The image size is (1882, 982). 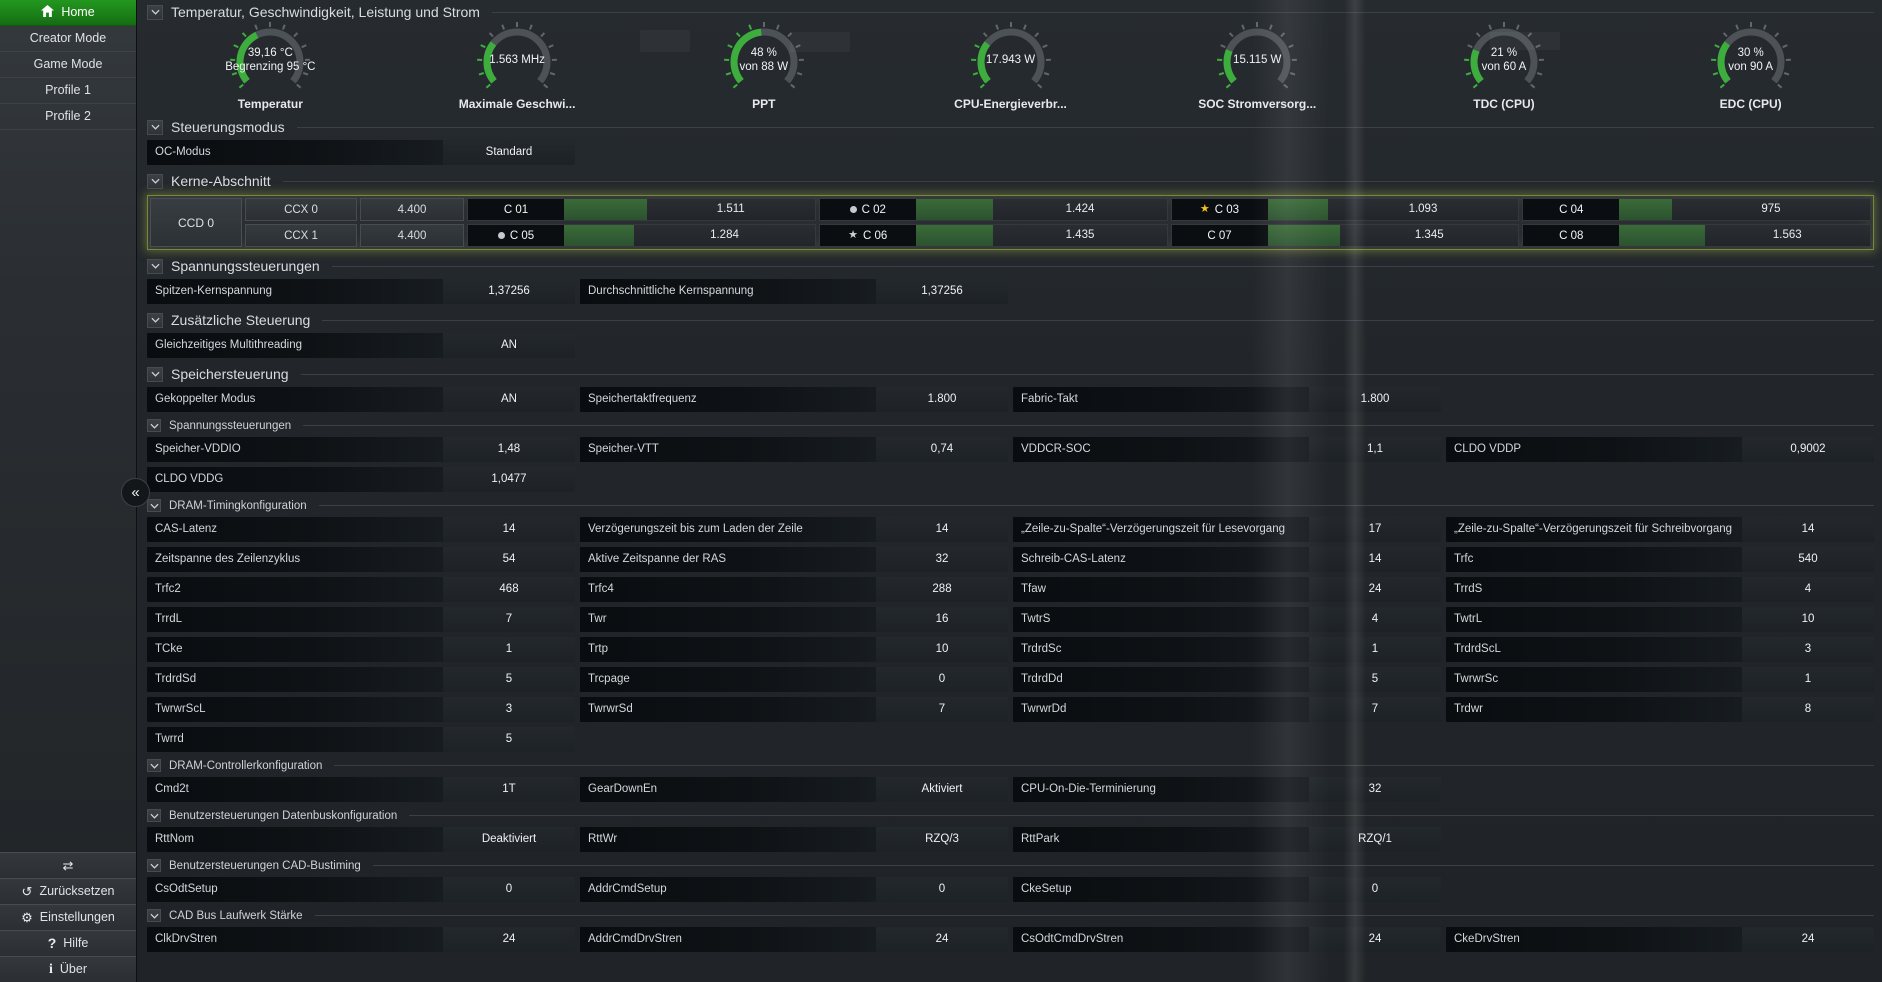 What do you see at coordinates (942, 619) in the screenshot?
I see `field-value: 16` at bounding box center [942, 619].